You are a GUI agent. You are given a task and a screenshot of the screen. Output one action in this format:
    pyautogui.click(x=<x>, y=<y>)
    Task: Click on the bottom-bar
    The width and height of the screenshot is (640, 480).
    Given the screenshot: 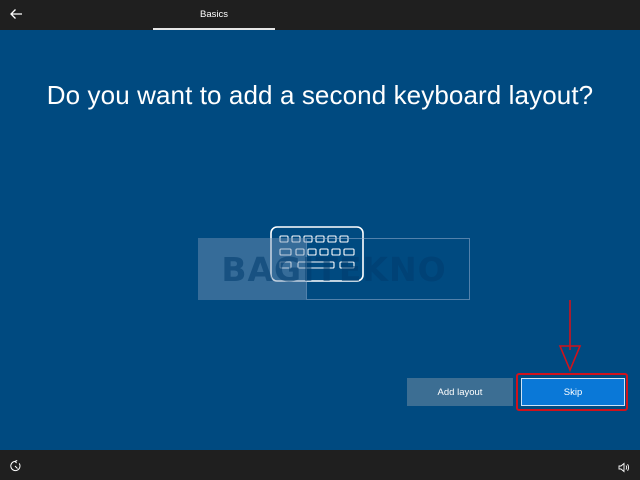 What is the action you would take?
    pyautogui.click(x=320, y=465)
    